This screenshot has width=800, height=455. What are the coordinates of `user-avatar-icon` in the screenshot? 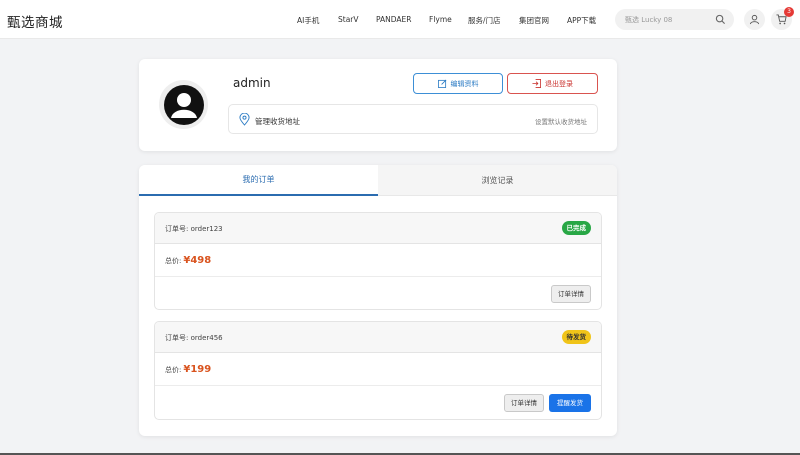 It's located at (183, 104).